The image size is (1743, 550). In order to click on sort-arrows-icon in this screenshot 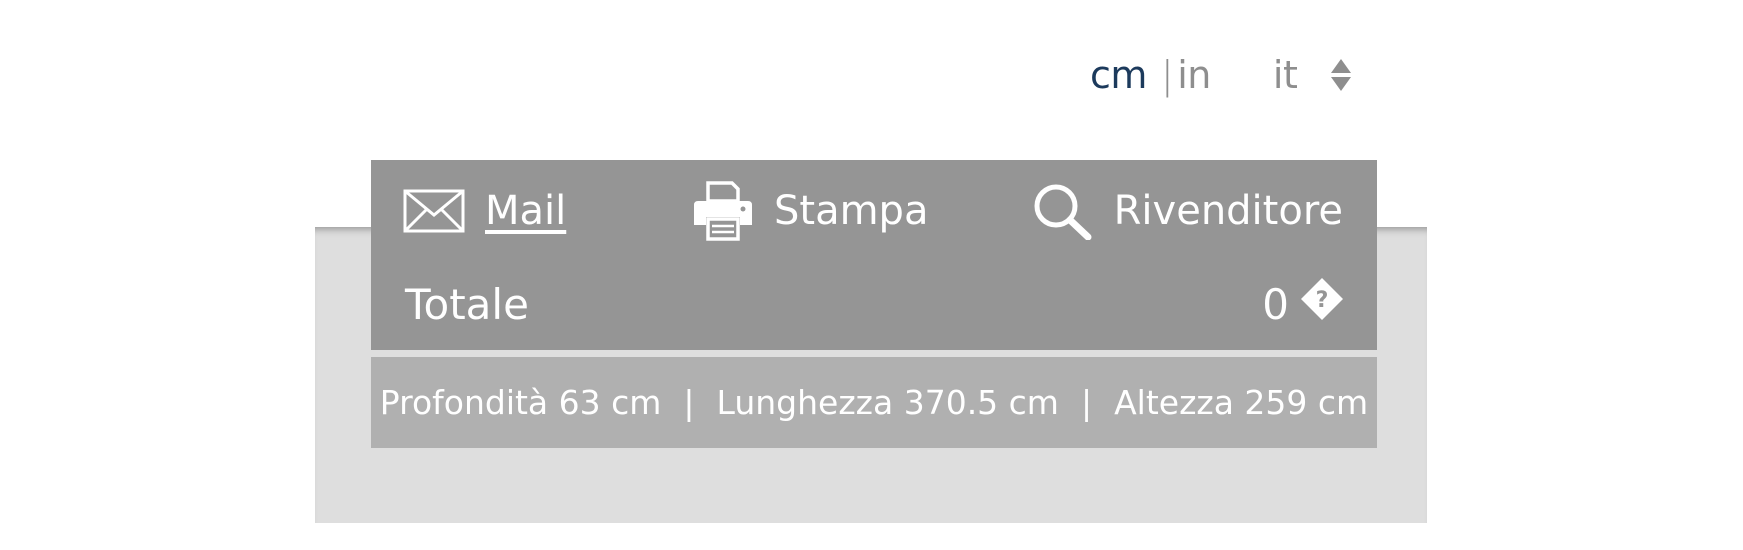, I will do `click(1341, 75)`.